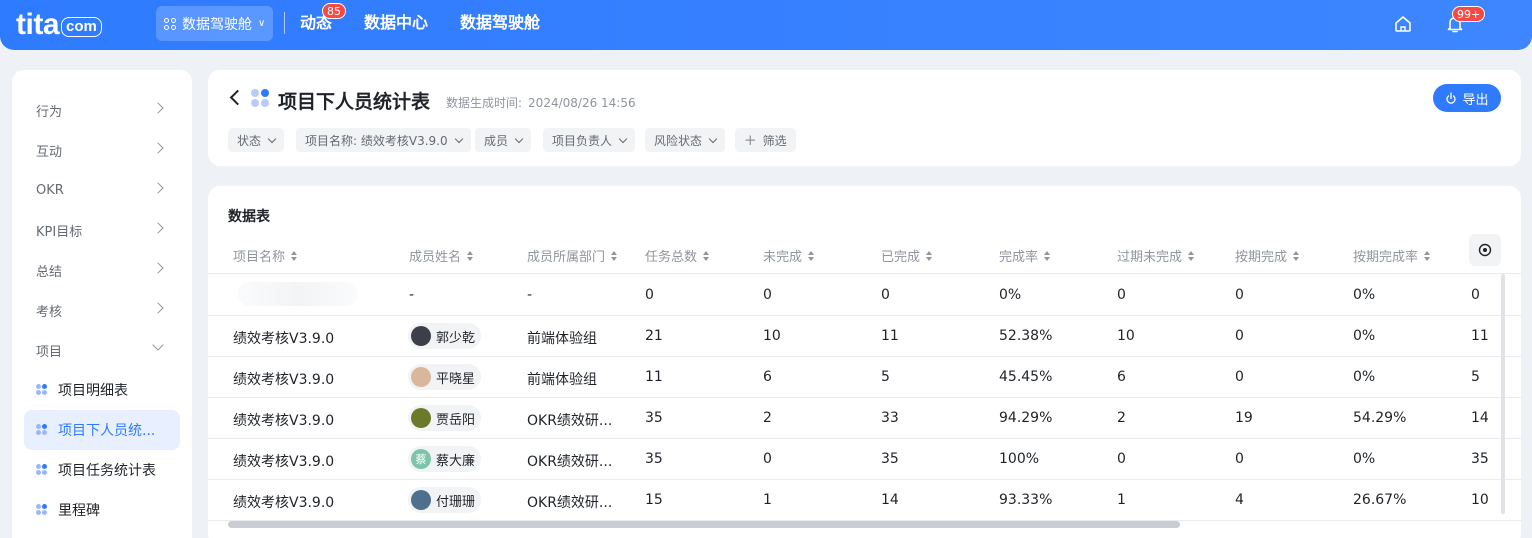 The height and width of the screenshot is (538, 1532). What do you see at coordinates (1380, 418) in the screenshot?
I see `ontime-rate: 54.29%` at bounding box center [1380, 418].